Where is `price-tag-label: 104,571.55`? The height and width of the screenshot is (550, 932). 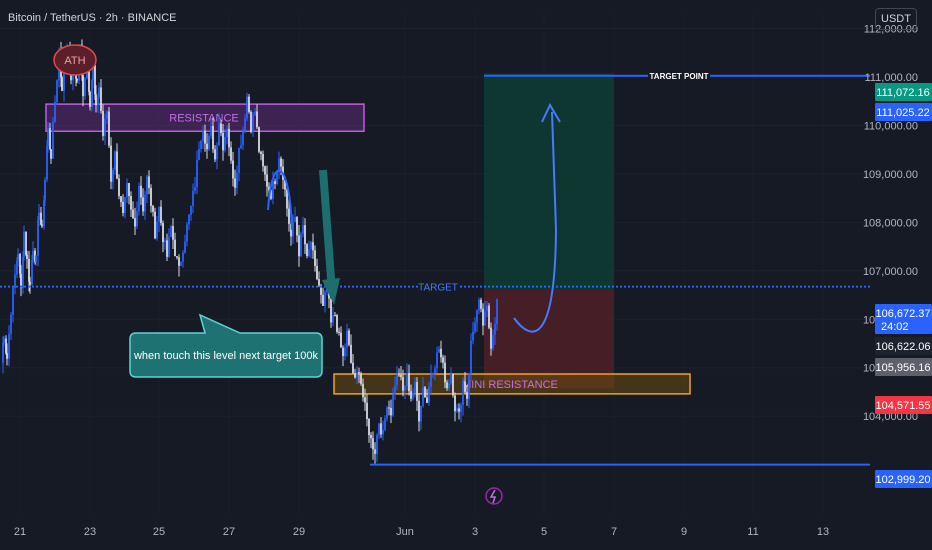
price-tag-label: 104,571.55 is located at coordinates (902, 406).